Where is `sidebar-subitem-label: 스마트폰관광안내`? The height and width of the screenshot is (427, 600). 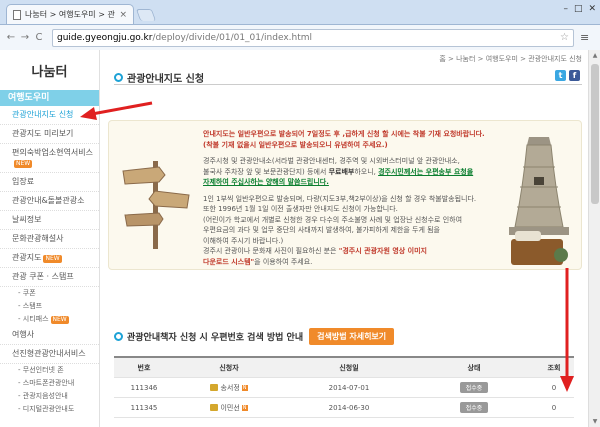 sidebar-subitem-label: 스마트폰관광안내 is located at coordinates (48, 383).